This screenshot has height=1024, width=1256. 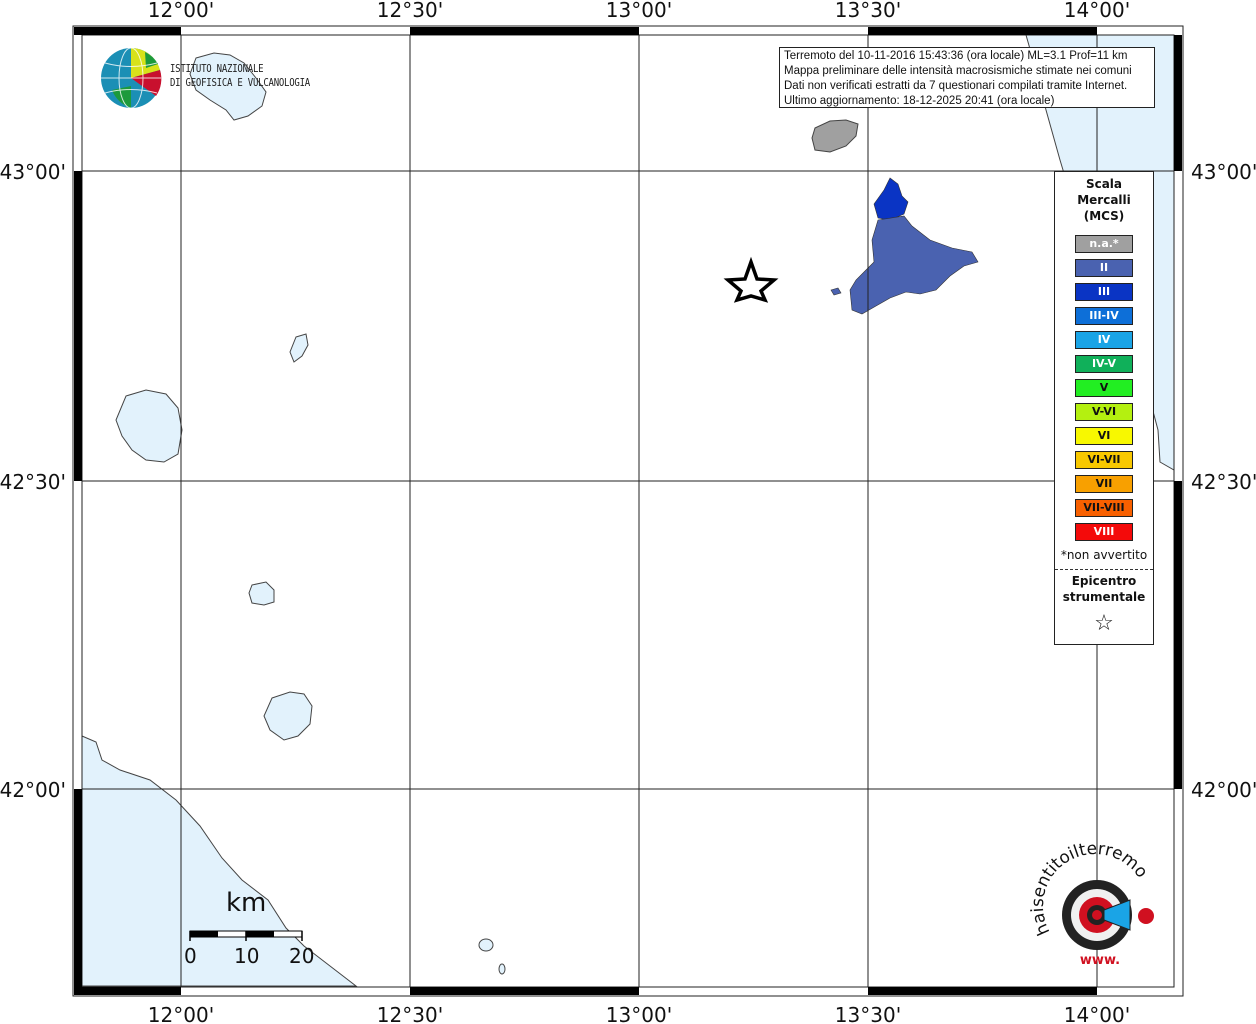 I want to click on legend-item: VI-VII, so click(x=1104, y=460).